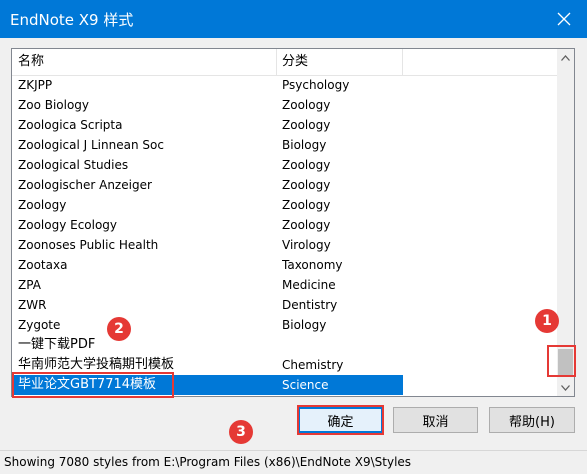 This screenshot has height=474, width=587. Describe the element at coordinates (565, 222) in the screenshot. I see `vertical-scrollbar` at that location.